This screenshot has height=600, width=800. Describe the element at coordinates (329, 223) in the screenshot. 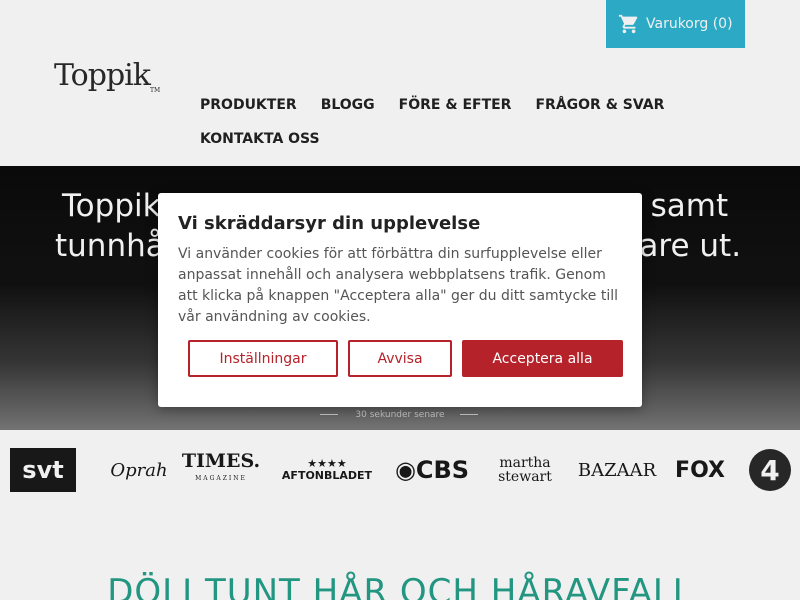

I see `dialog-title: Vi skräddarsyr din upplevelse` at that location.